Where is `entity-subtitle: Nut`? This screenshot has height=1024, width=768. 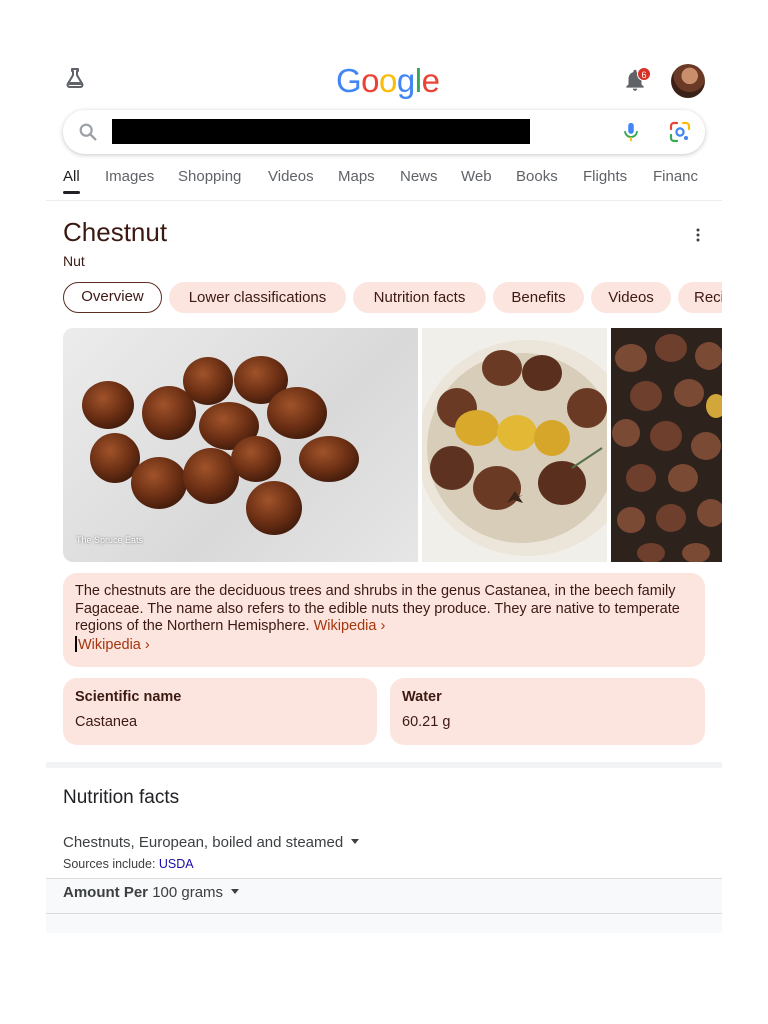
entity-subtitle: Nut is located at coordinates (74, 261).